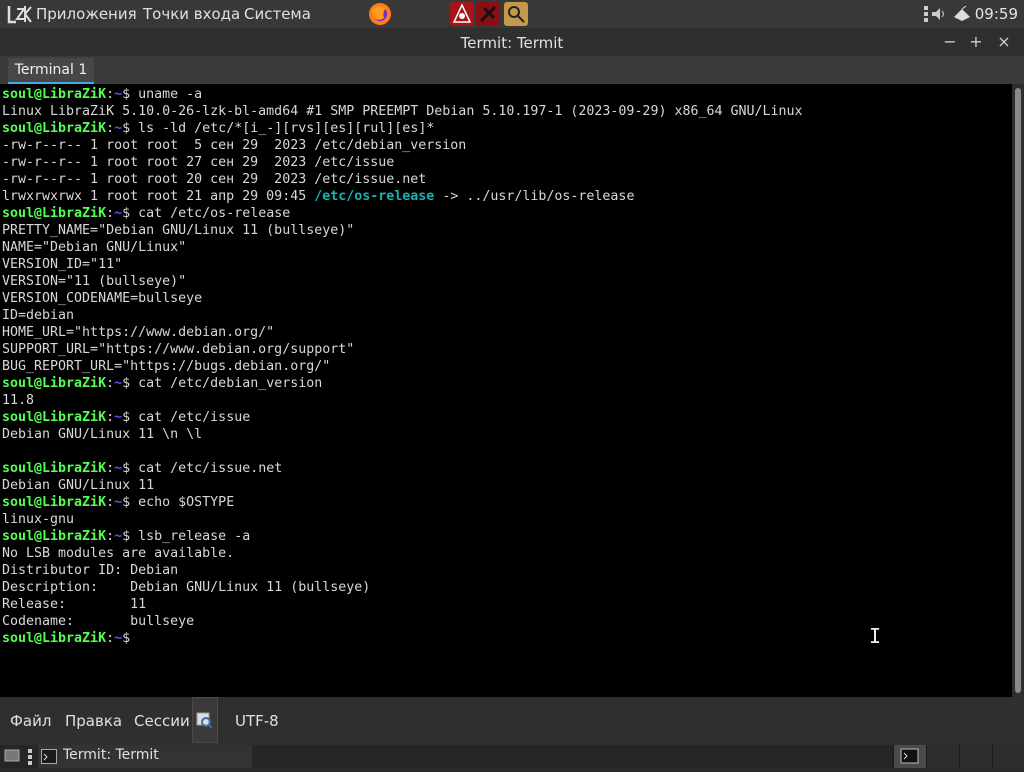  I want to click on task-termit-label: Termit, so click(111, 755).